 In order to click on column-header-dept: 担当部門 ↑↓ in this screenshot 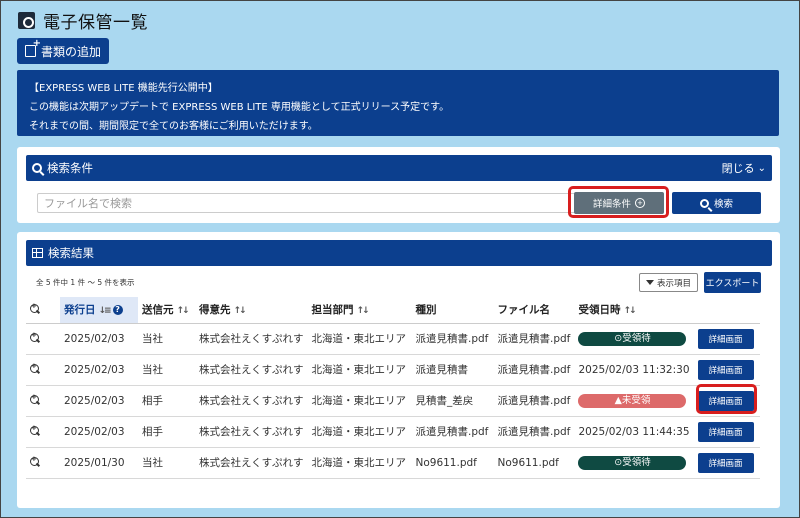, I will do `click(359, 310)`.